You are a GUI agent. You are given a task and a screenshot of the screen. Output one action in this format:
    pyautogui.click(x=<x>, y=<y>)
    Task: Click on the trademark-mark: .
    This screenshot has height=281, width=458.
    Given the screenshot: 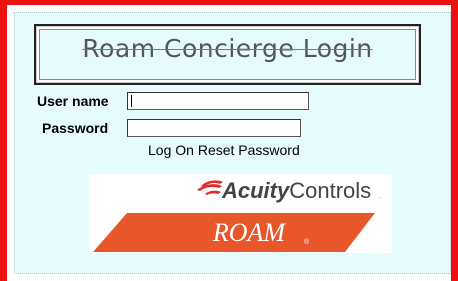 What is the action you would take?
    pyautogui.click(x=380, y=197)
    